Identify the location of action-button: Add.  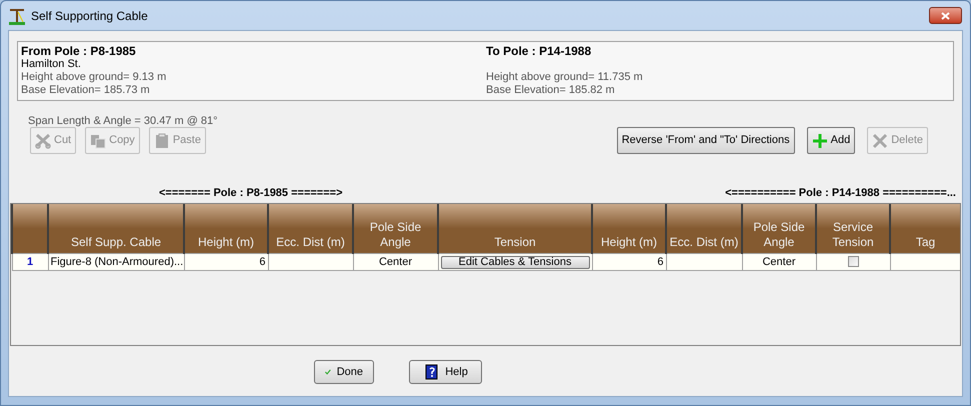
(831, 140).